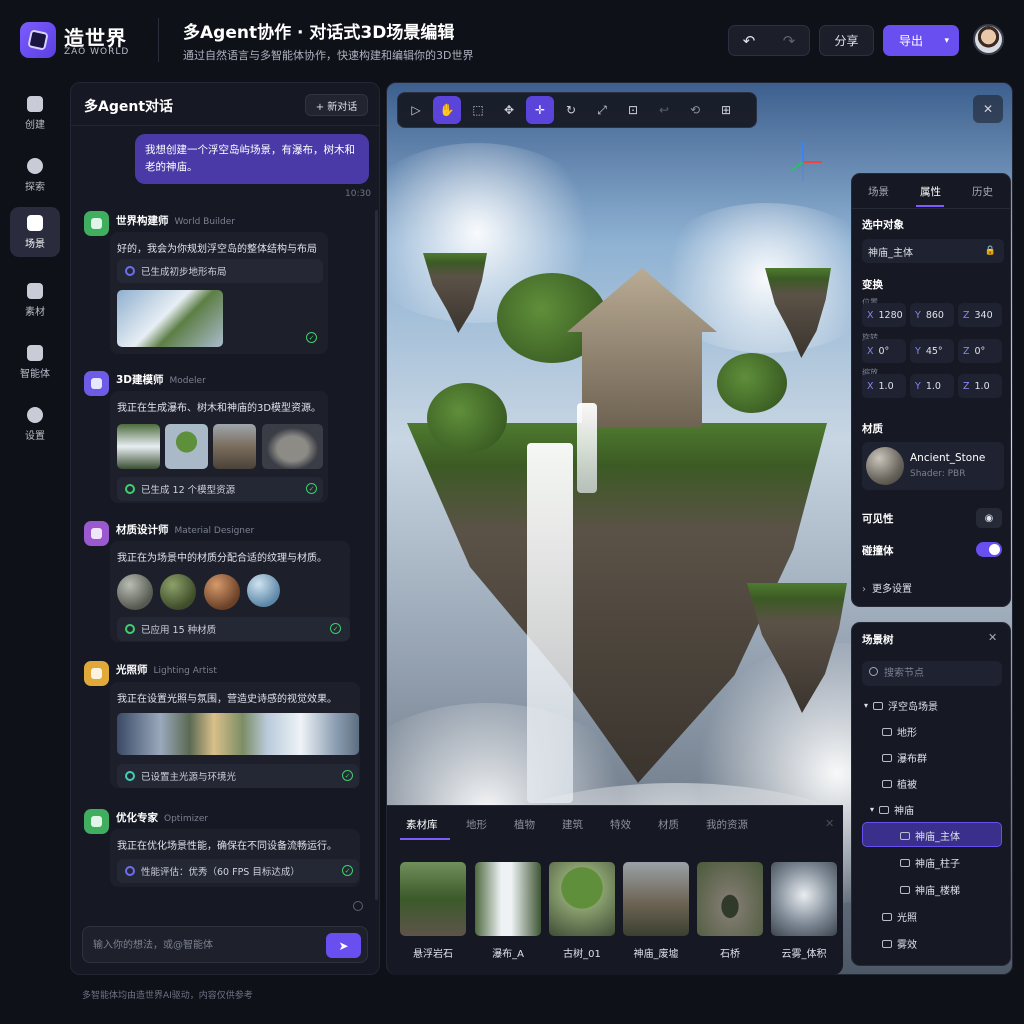  What do you see at coordinates (932, 315) in the screenshot?
I see `position-y-field: Y 860` at bounding box center [932, 315].